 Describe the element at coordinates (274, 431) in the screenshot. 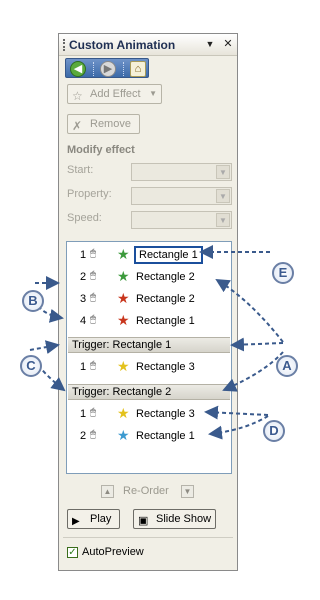

I see `callout-d: D` at that location.